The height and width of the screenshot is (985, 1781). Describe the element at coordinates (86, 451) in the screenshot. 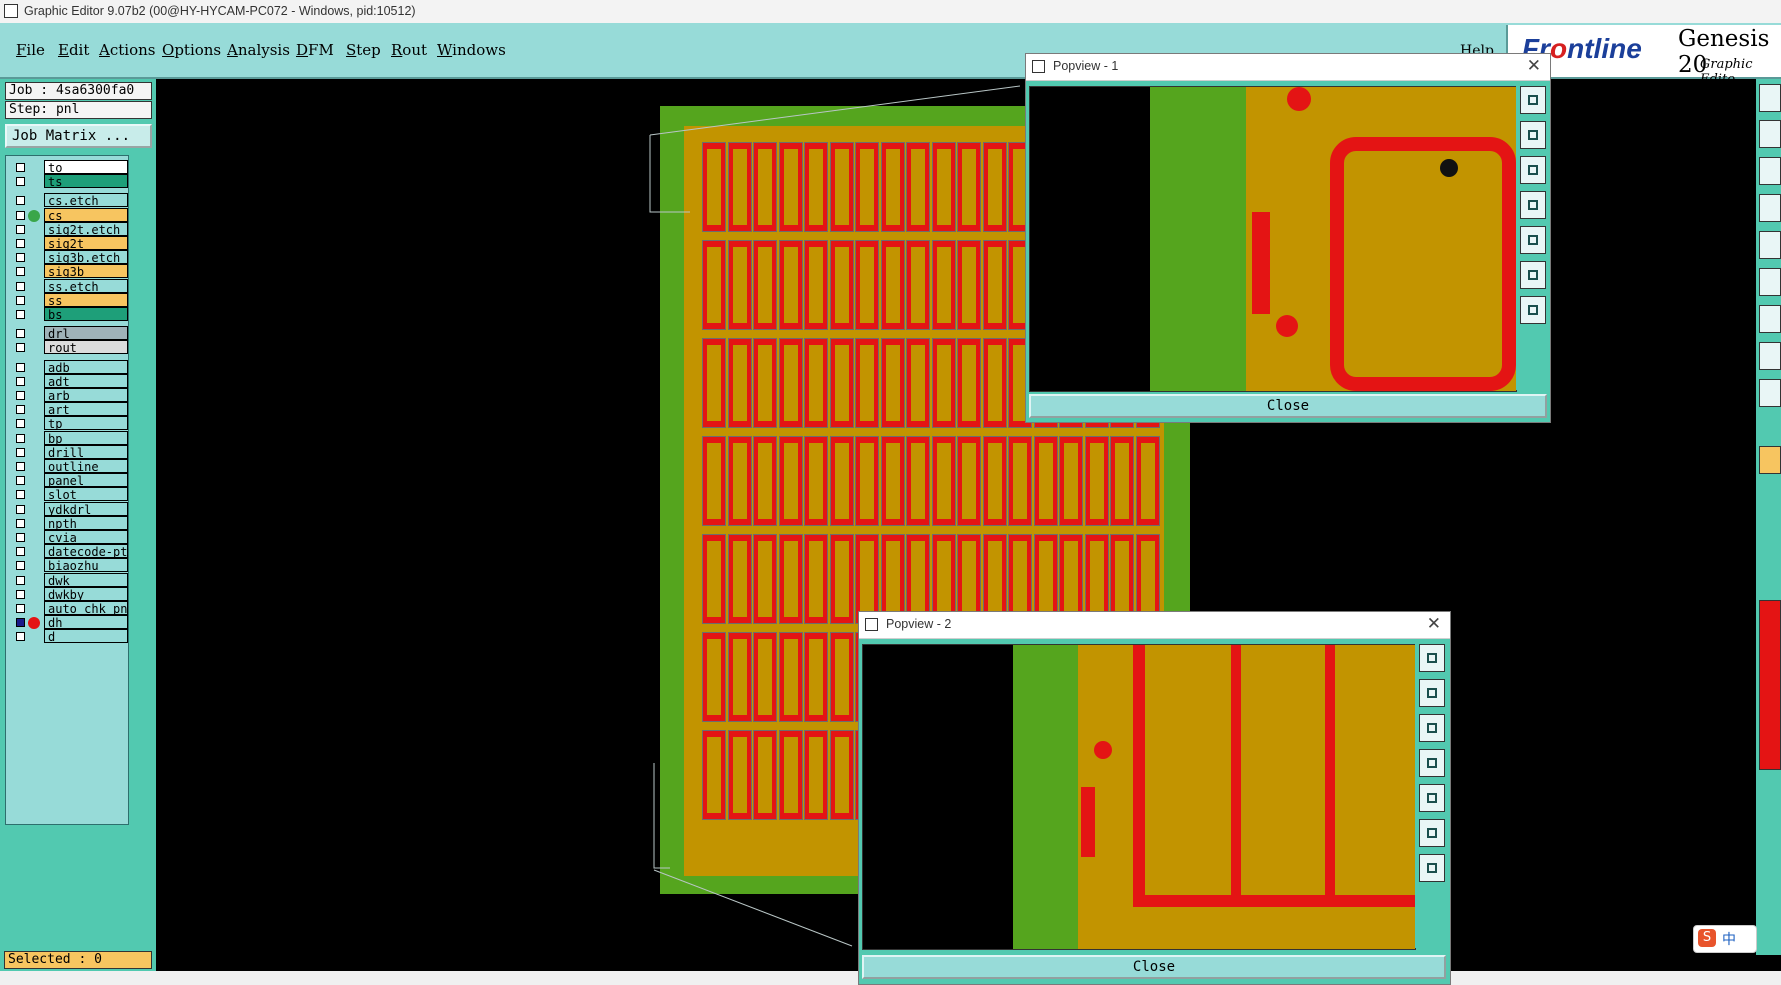

I see `layer-name: drill` at that location.